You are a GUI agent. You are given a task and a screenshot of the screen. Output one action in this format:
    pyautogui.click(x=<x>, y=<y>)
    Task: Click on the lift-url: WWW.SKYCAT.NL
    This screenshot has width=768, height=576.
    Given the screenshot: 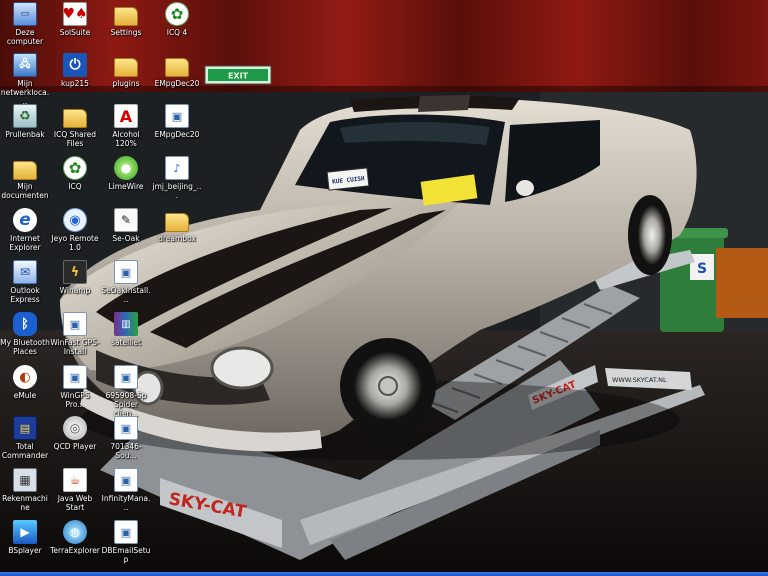 What is the action you would take?
    pyautogui.click(x=639, y=380)
    